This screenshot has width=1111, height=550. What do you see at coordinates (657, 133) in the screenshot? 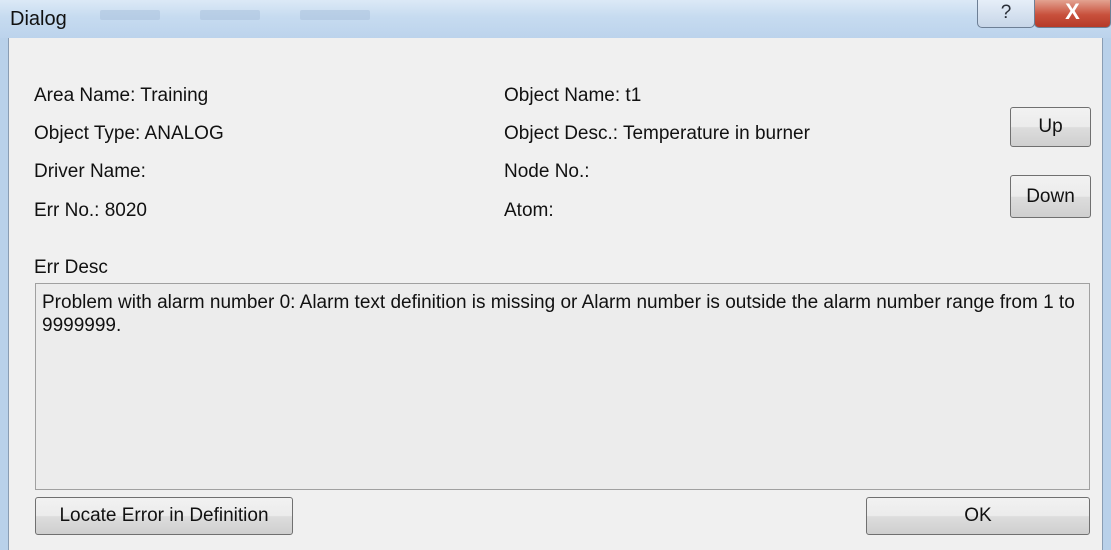
I see `object-desc-label: Object Desc.: Temperature in burner` at bounding box center [657, 133].